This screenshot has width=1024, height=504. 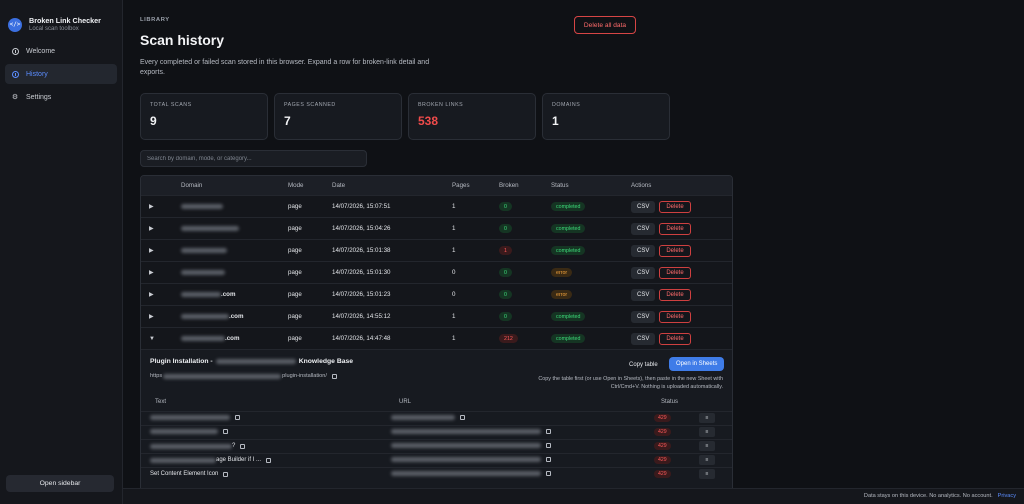 What do you see at coordinates (61, 51) in the screenshot?
I see `sidebar-item-welcome: Welcome` at bounding box center [61, 51].